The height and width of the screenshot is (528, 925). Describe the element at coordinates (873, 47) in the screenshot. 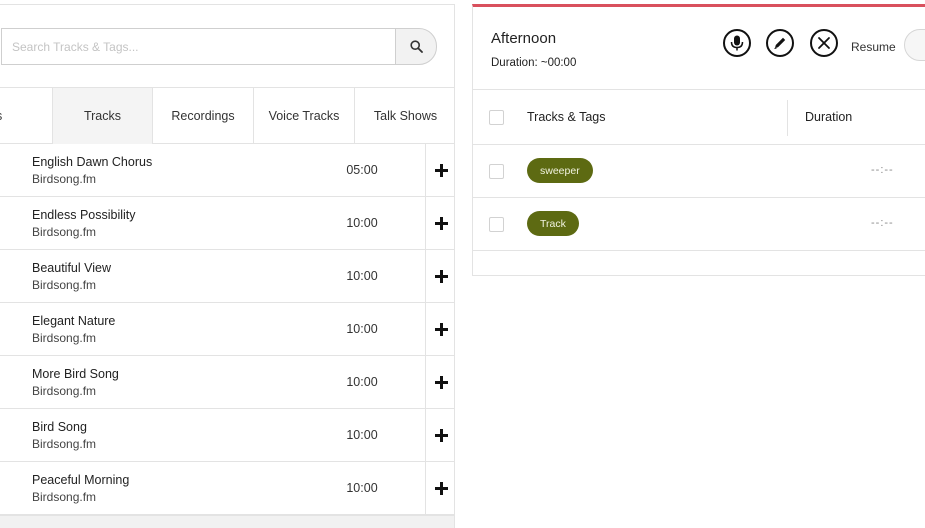

I see `resume-label: Resume` at that location.